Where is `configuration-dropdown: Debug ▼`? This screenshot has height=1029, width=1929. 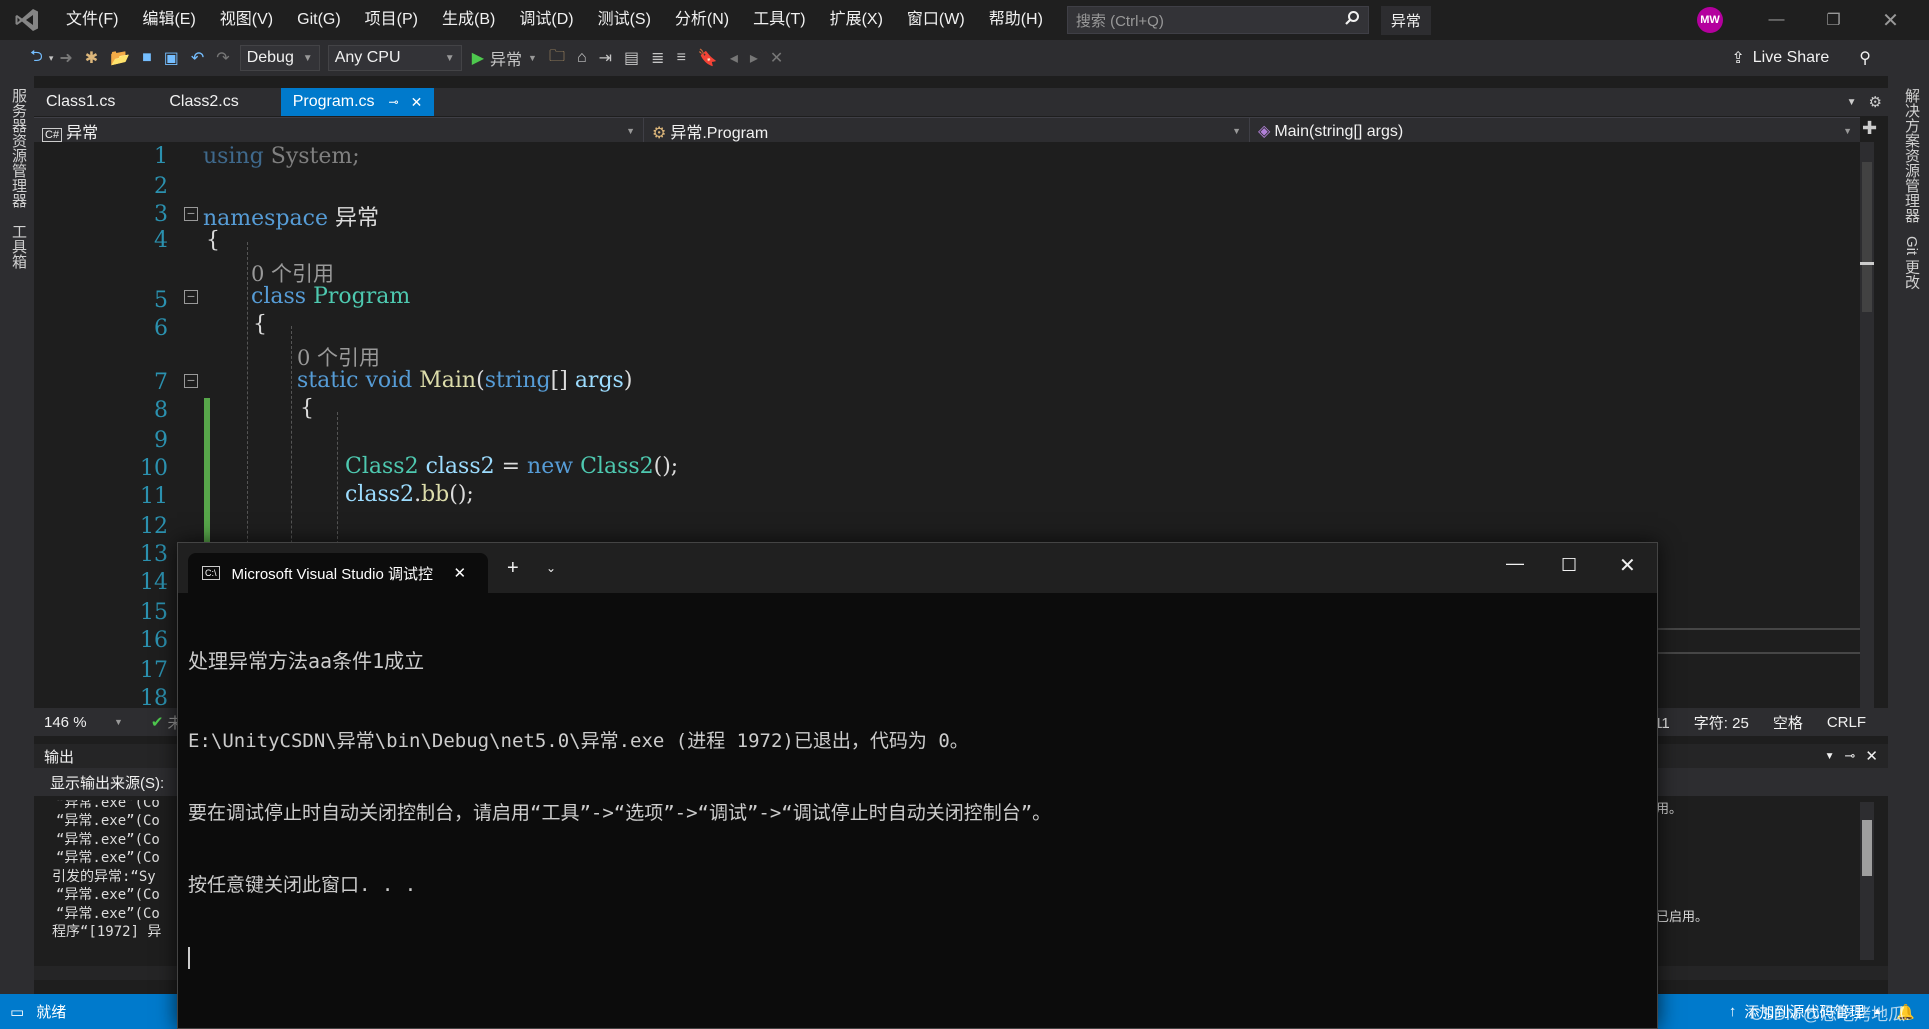 configuration-dropdown: Debug ▼ is located at coordinates (279, 58).